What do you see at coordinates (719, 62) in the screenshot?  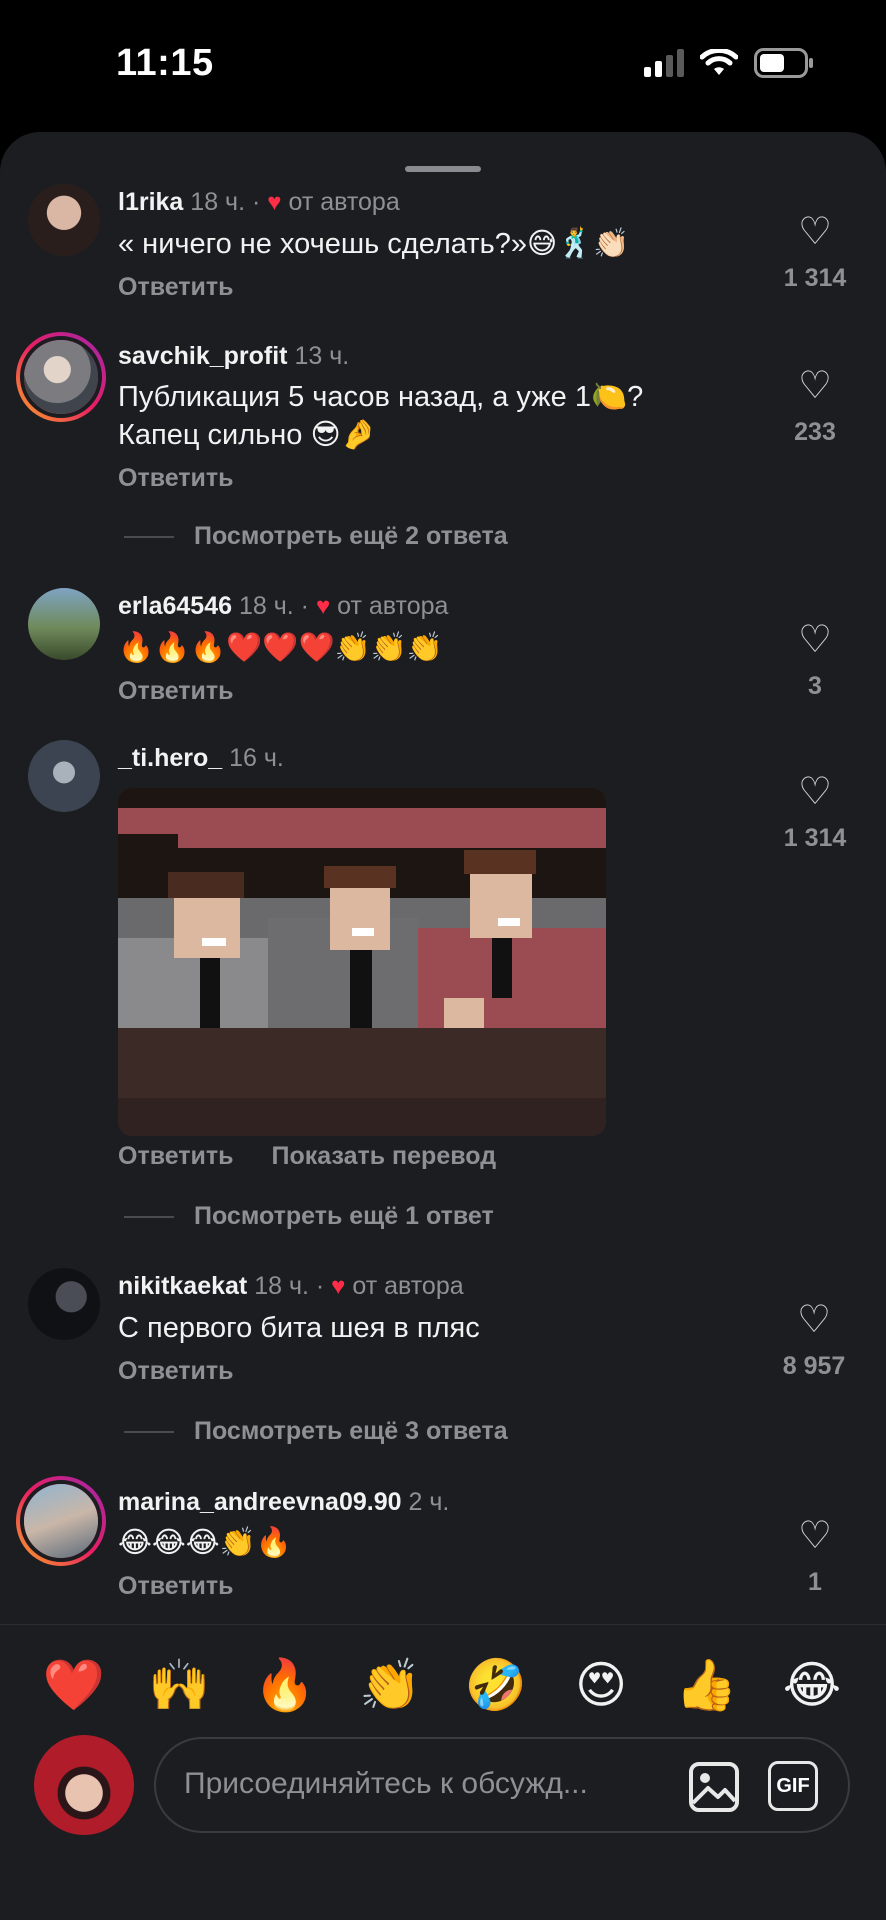 I see `wifi-icon` at bounding box center [719, 62].